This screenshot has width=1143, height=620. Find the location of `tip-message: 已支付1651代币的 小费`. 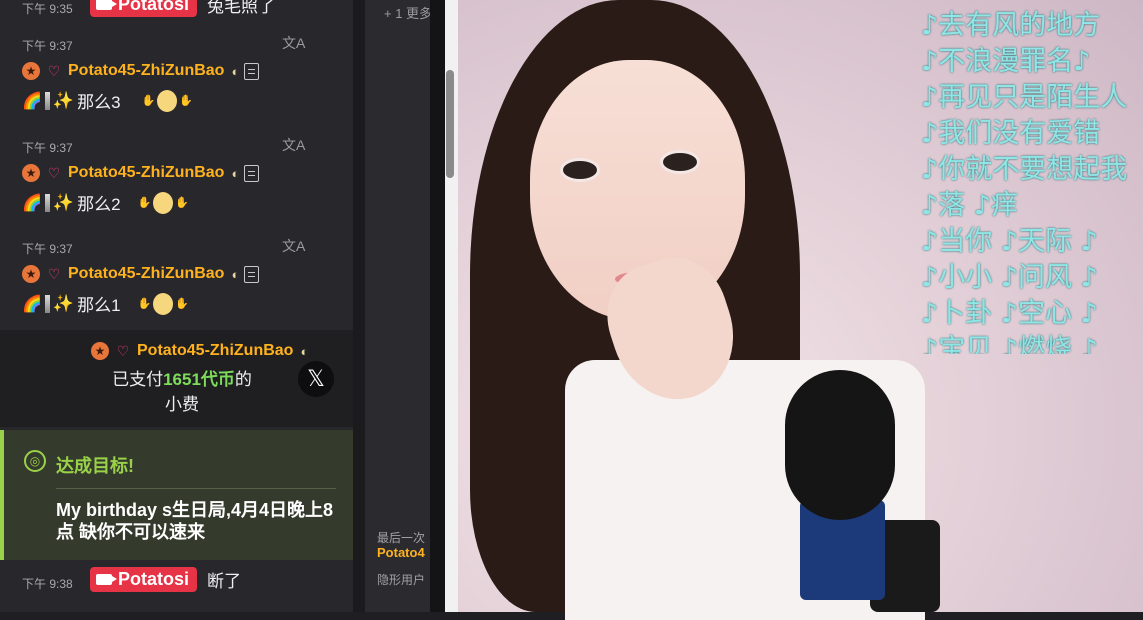

tip-message: 已支付1651代币的 小费 is located at coordinates (182, 392).